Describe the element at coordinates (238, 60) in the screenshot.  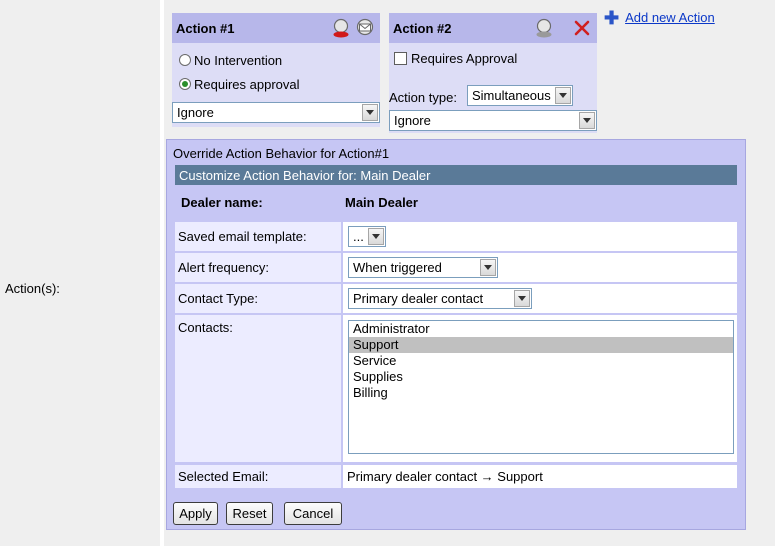
I see `no-intervention-label: No Intervention` at that location.